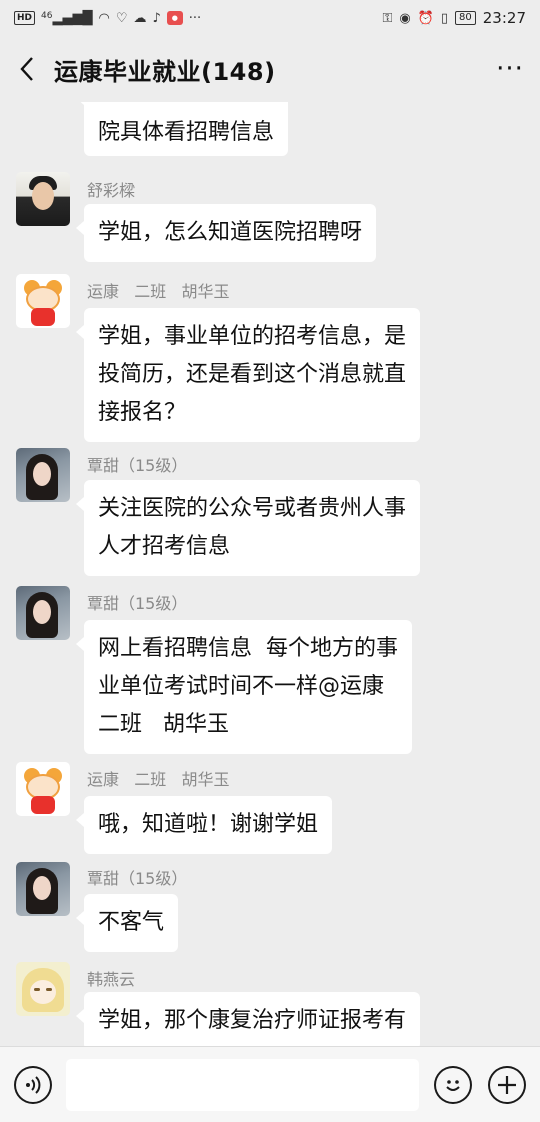  I want to click on cloud-icon: ☁, so click(140, 18).